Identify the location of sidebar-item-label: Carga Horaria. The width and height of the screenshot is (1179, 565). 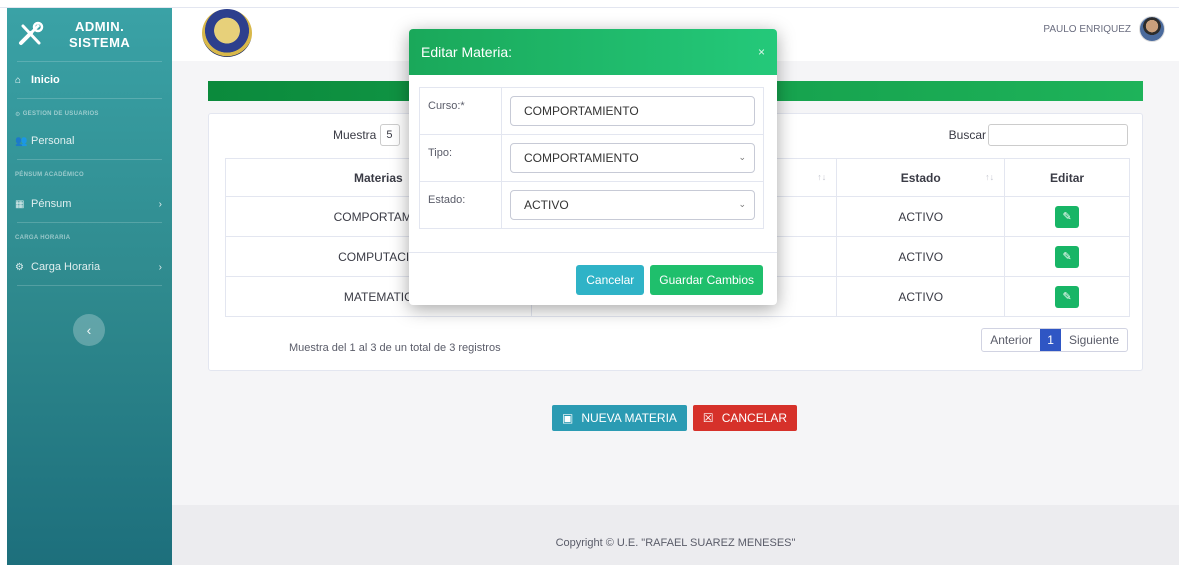
(66, 267).